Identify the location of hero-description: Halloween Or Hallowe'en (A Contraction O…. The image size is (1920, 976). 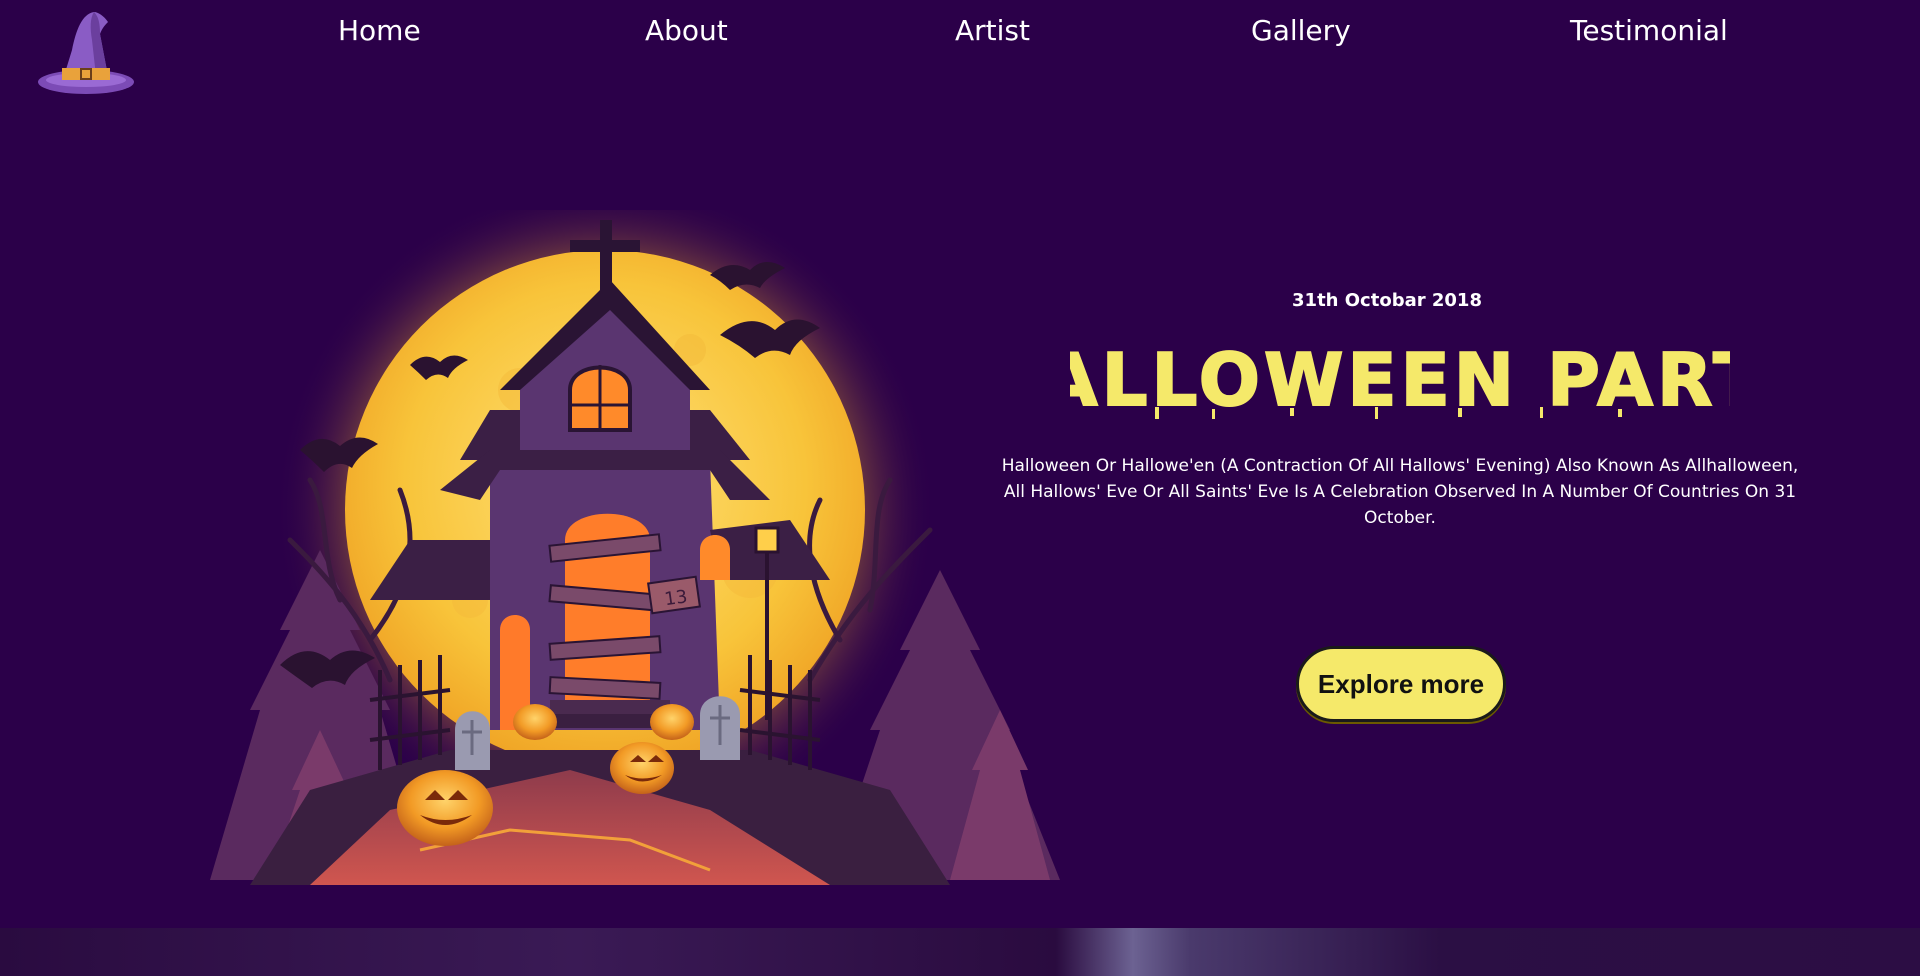
(1400, 492).